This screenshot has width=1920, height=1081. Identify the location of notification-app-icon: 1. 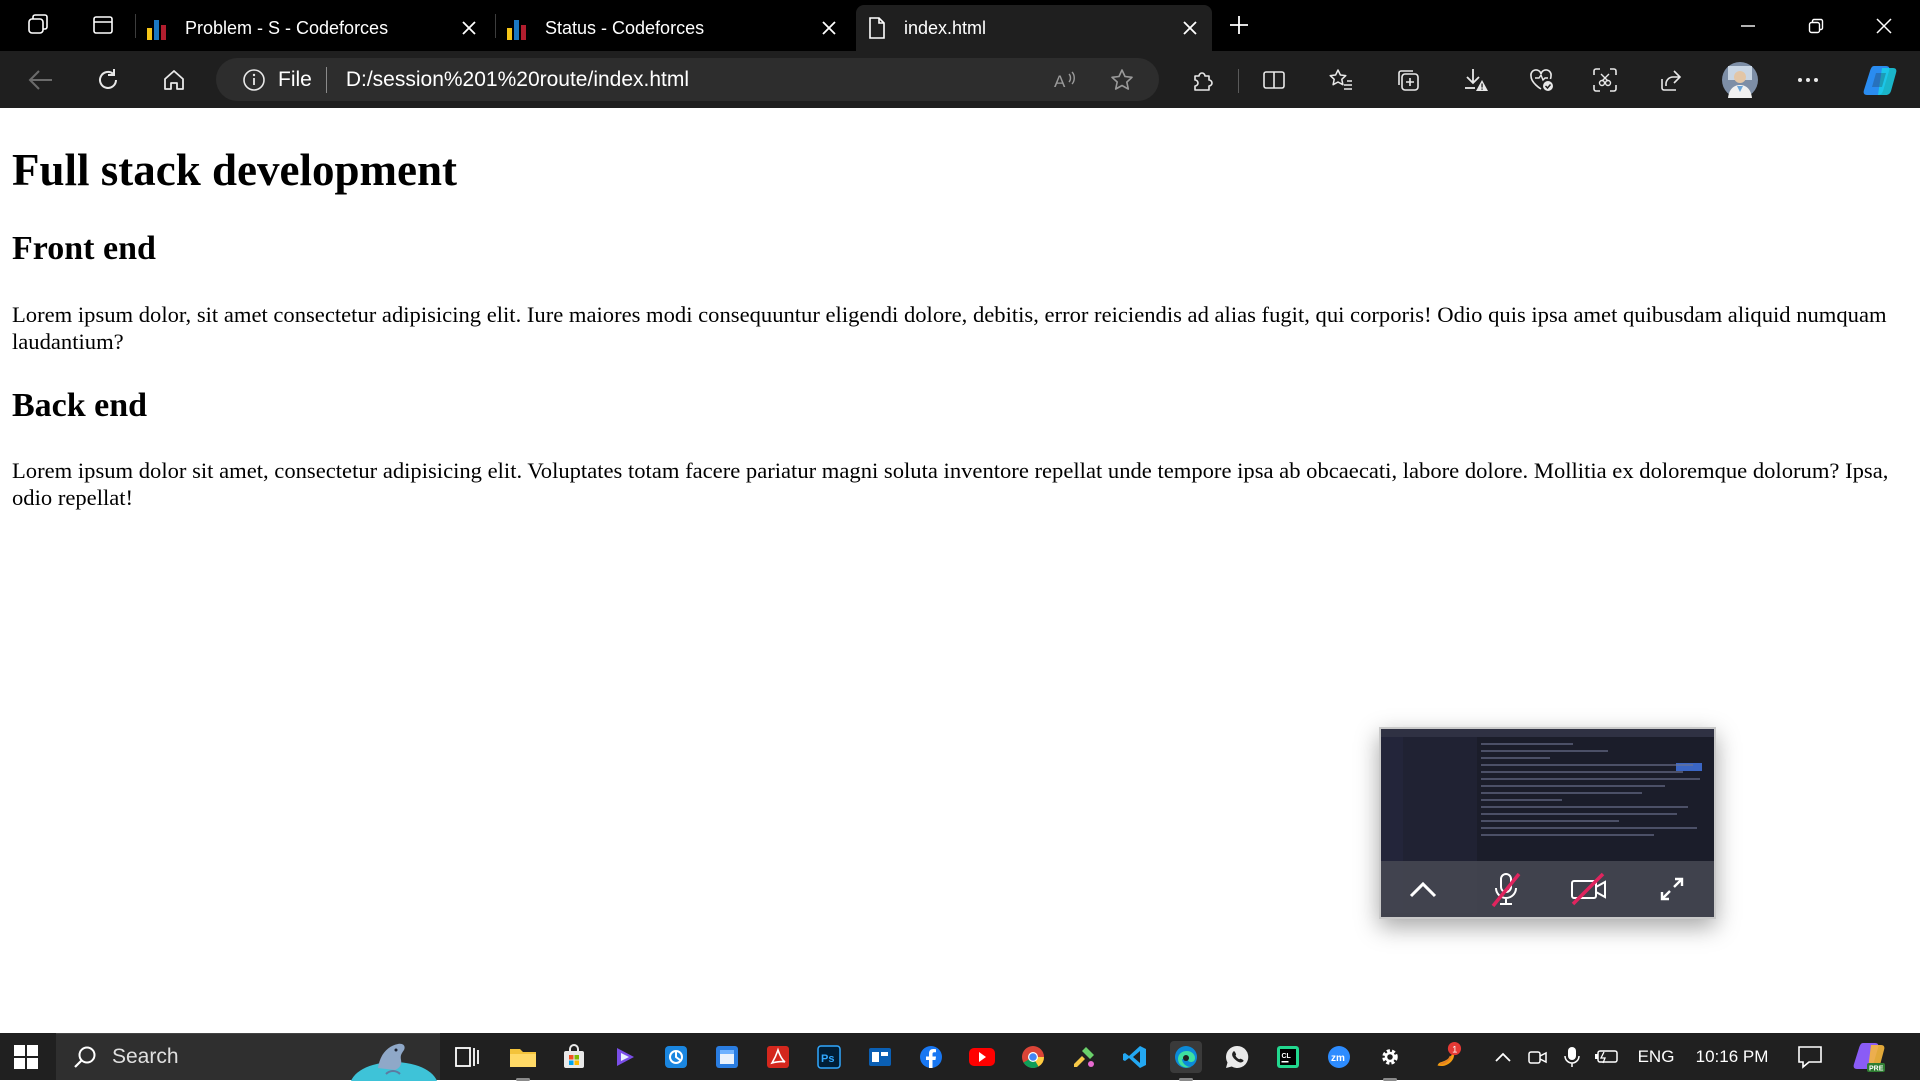
(1446, 1057).